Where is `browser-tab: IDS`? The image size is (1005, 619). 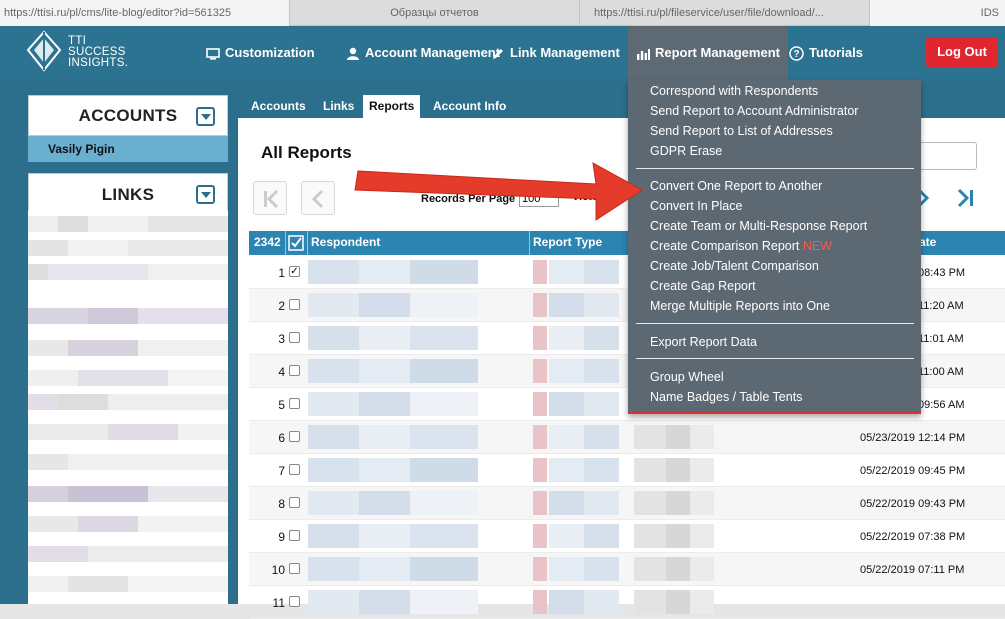 browser-tab: IDS is located at coordinates (937, 13).